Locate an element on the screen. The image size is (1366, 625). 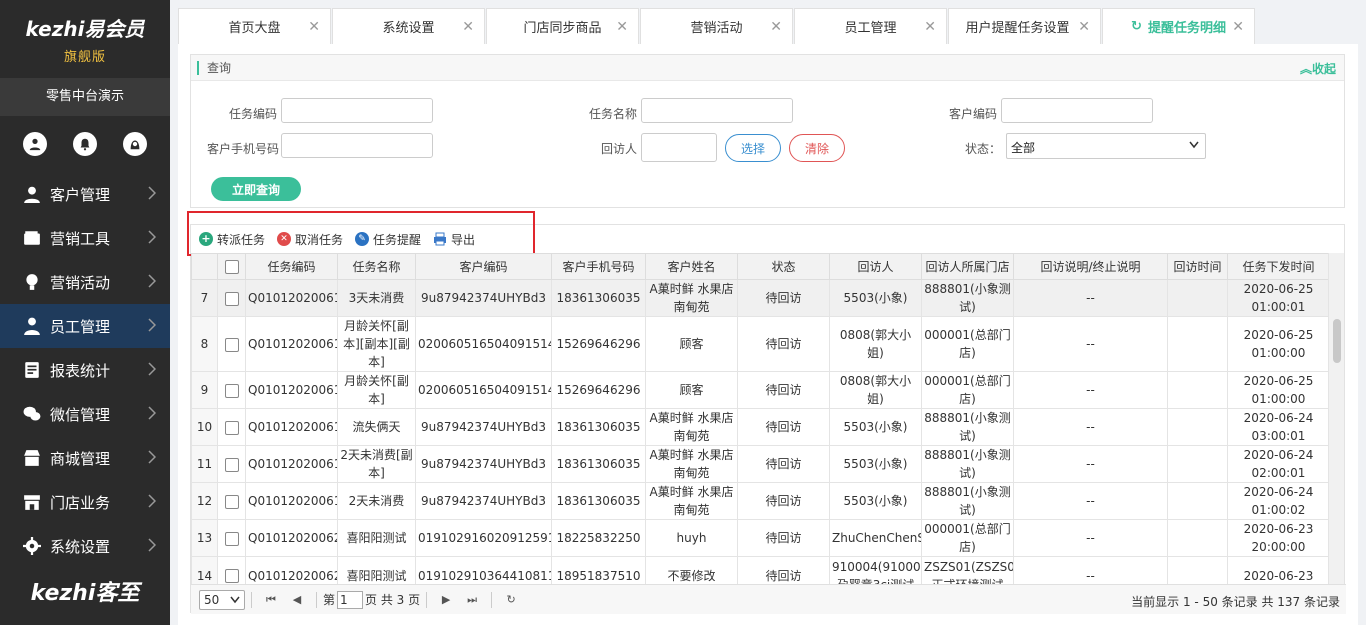
menu-item-reports: 报表统计 is located at coordinates (85, 370).